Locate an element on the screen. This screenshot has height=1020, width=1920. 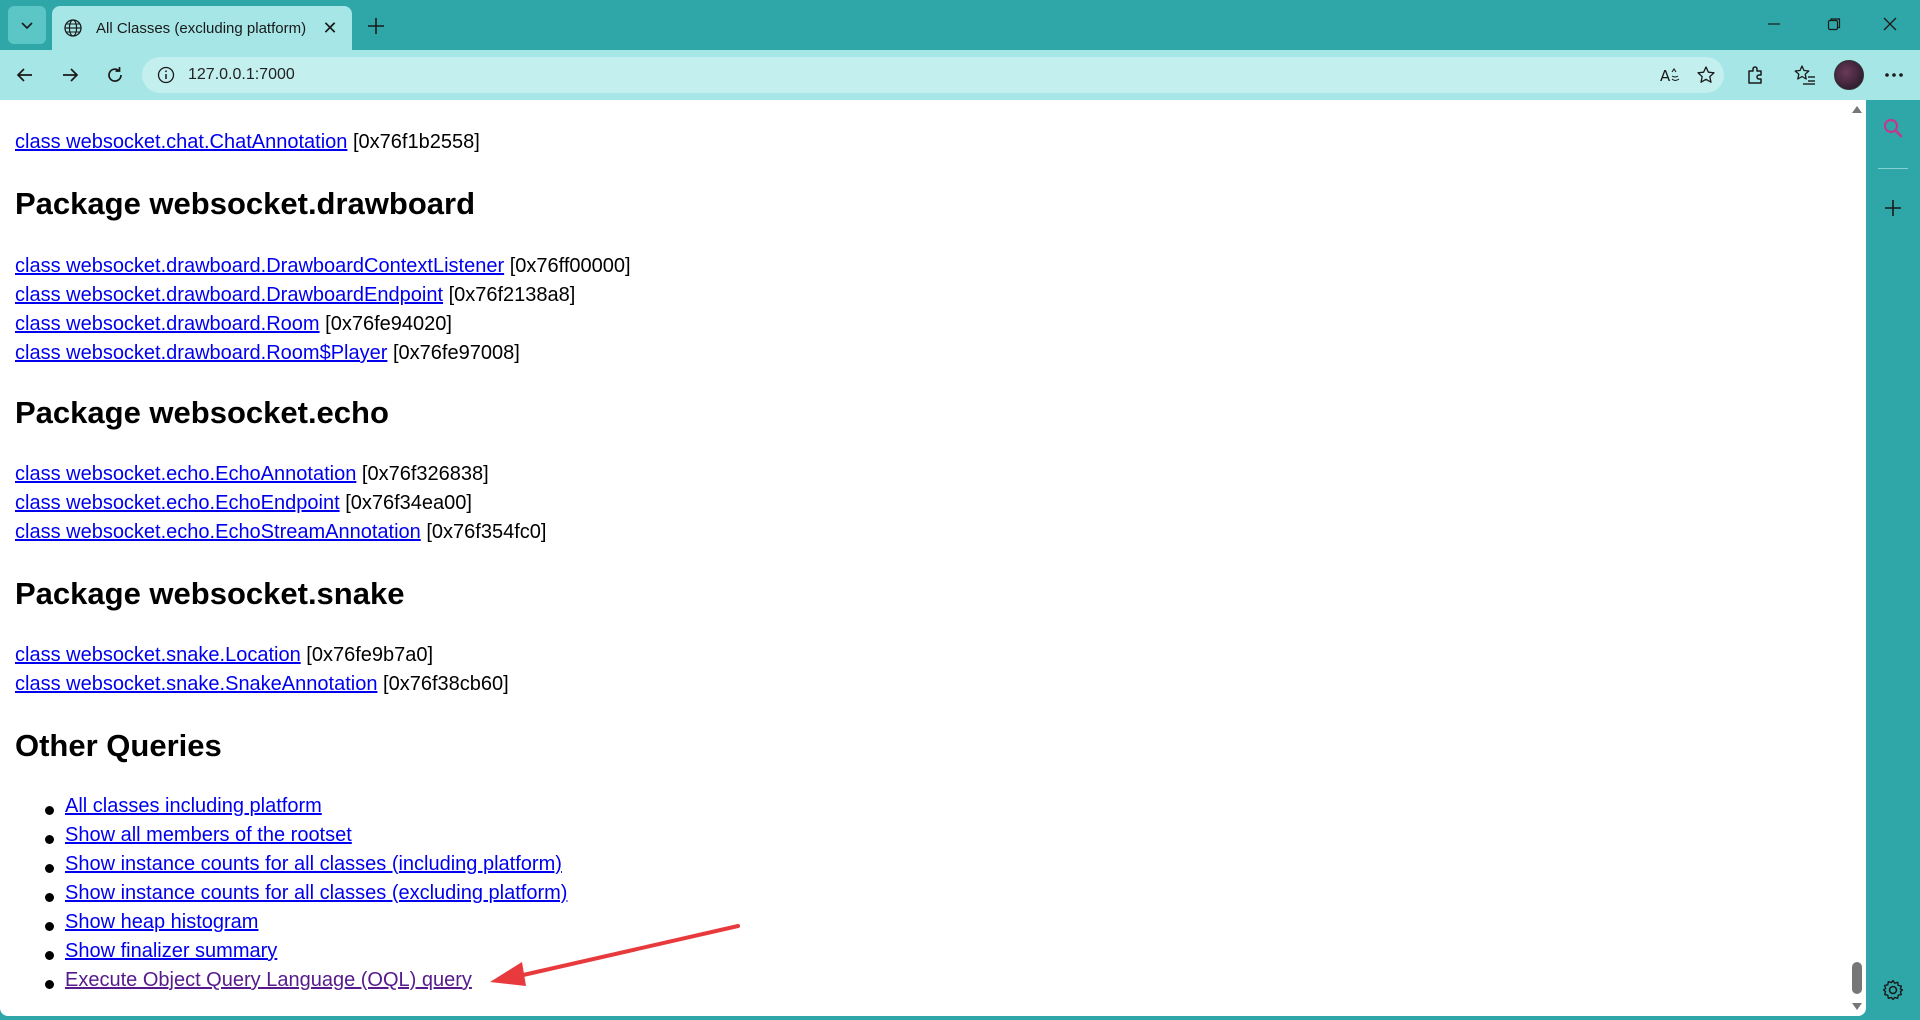
class-link: class websocket.snake.SnakeAnnotation is located at coordinates (196, 684).